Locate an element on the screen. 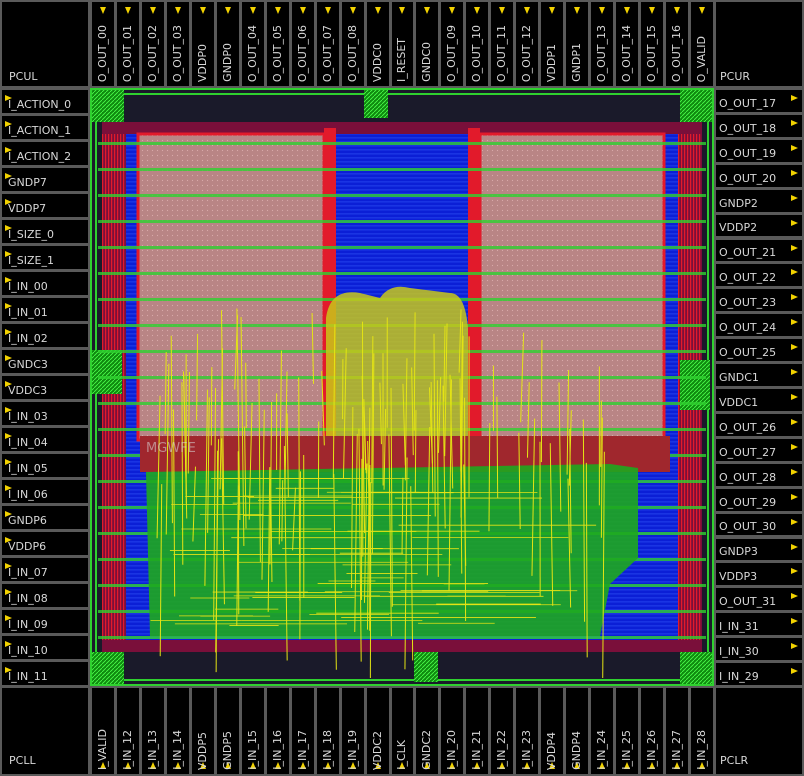  left-pad-i-in-04: I_IN_04 is located at coordinates (45, 439).